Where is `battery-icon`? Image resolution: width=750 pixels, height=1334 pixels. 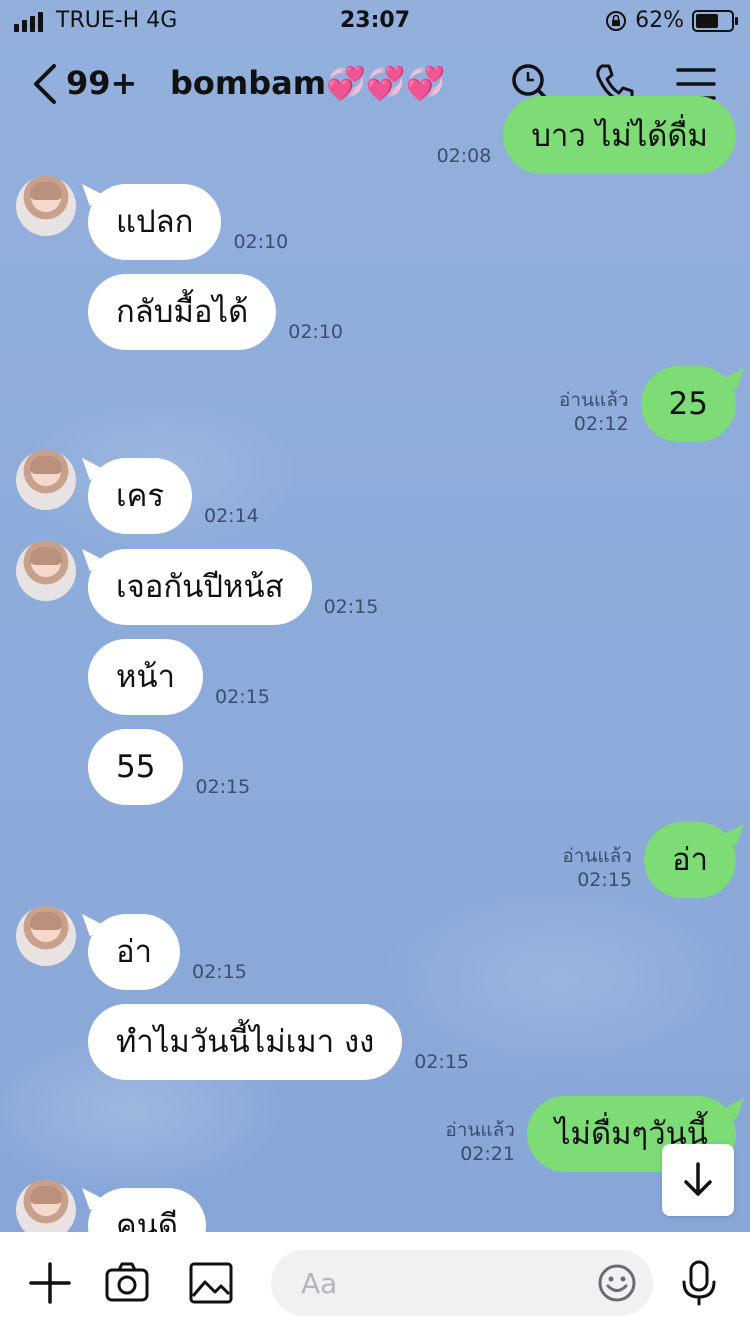 battery-icon is located at coordinates (715, 20).